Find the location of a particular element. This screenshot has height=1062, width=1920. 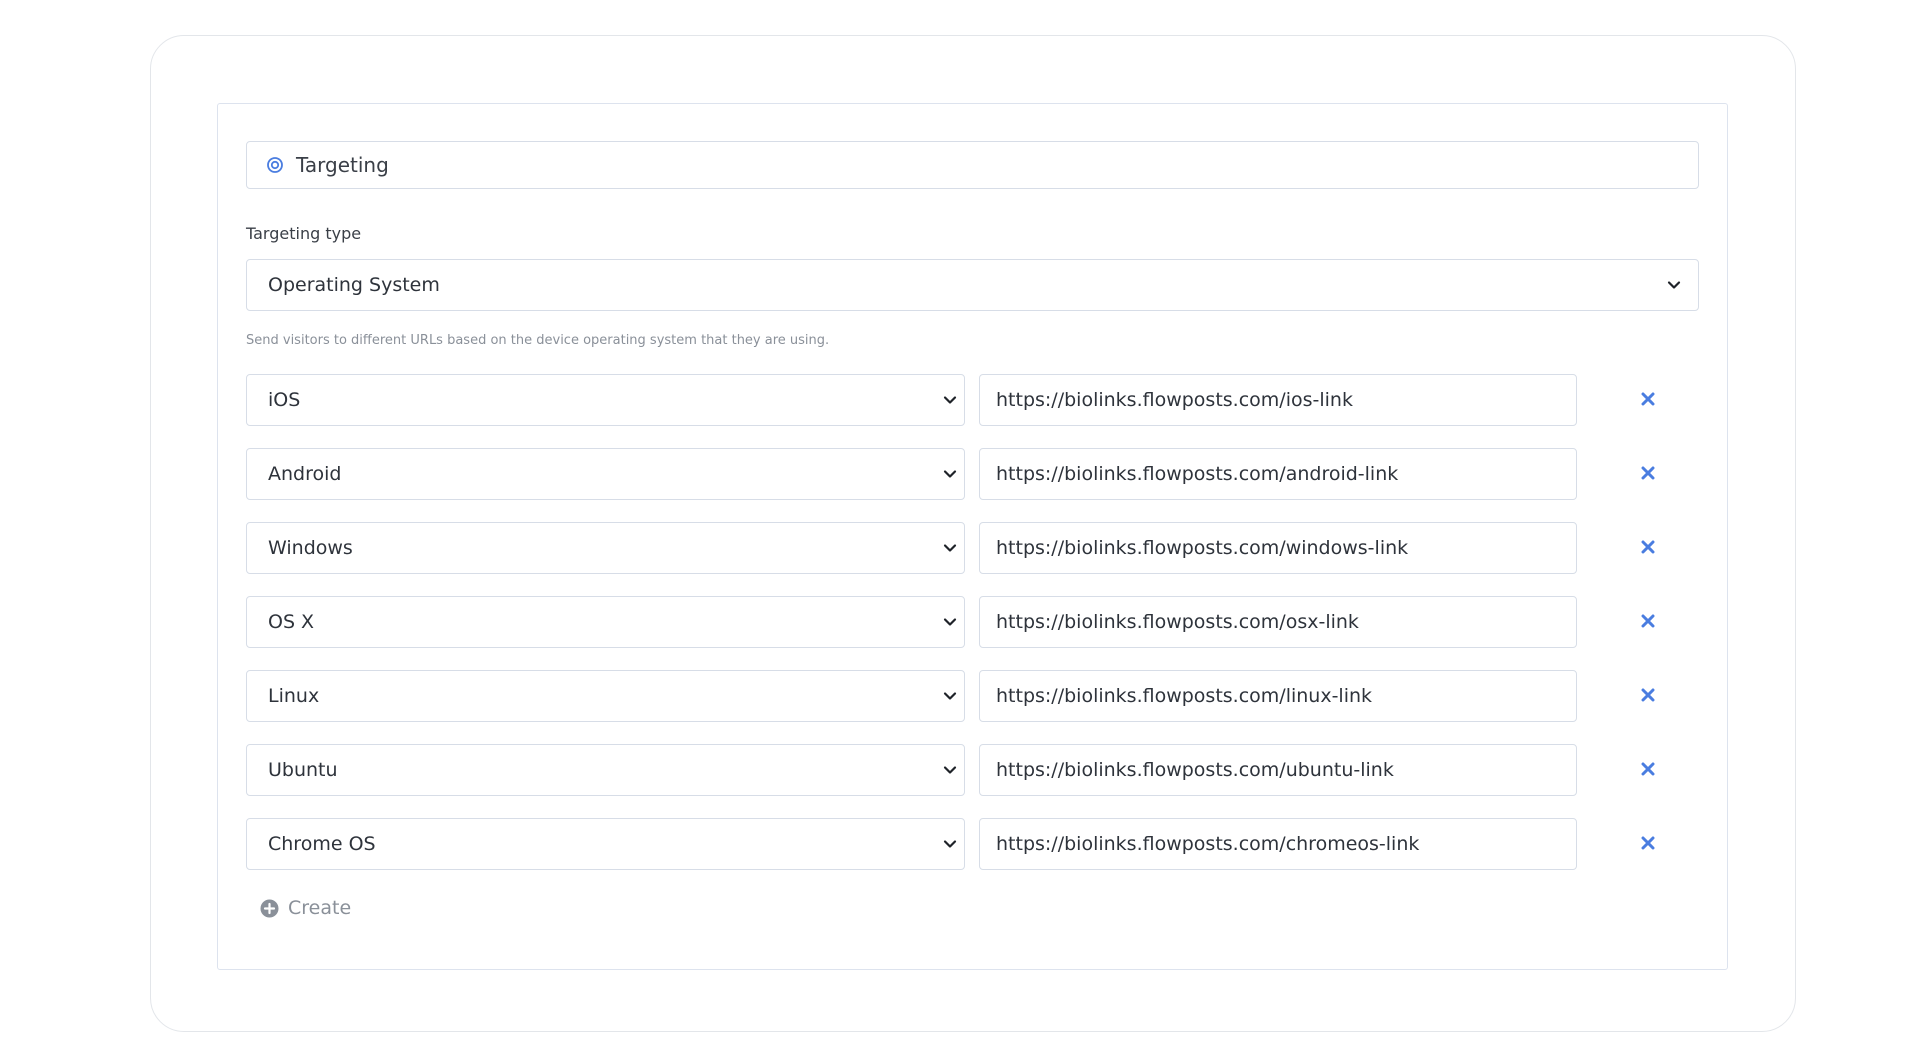

create-rule-button: Create is located at coordinates (305, 908).